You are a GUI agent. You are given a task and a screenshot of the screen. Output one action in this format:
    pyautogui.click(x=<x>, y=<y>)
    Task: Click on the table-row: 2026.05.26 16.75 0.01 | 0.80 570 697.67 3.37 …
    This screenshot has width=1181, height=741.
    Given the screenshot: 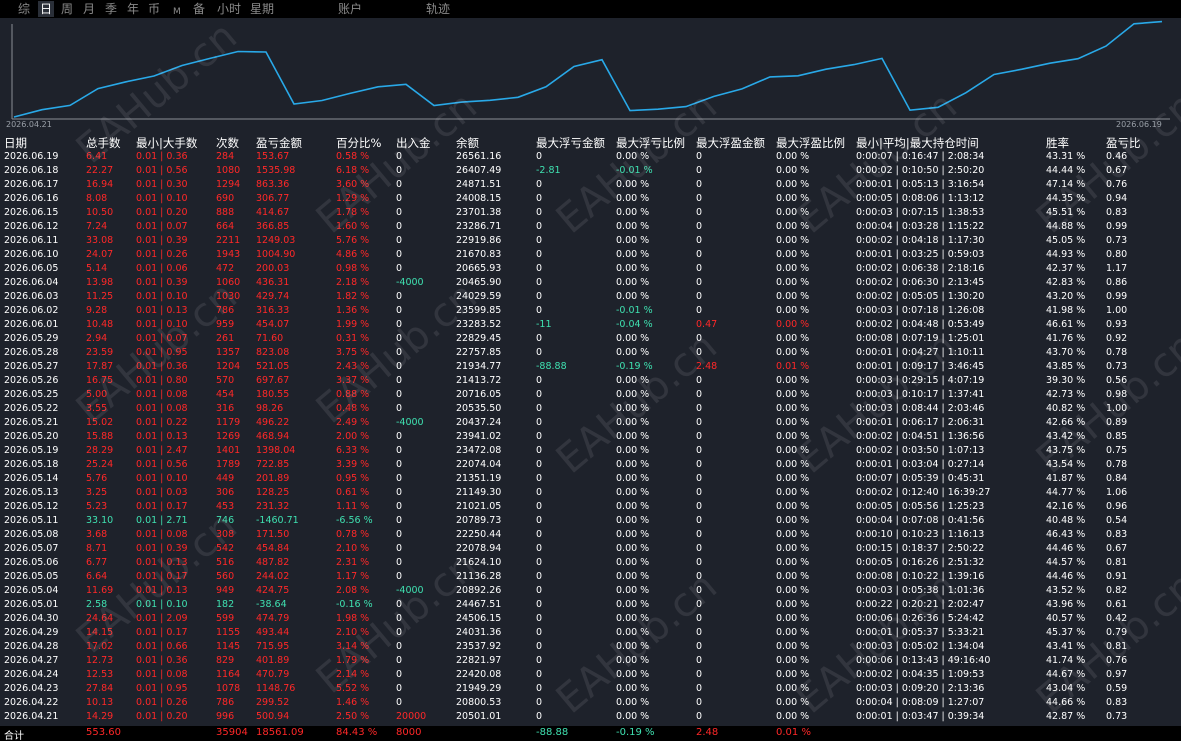 What is the action you would take?
    pyautogui.click(x=590, y=381)
    